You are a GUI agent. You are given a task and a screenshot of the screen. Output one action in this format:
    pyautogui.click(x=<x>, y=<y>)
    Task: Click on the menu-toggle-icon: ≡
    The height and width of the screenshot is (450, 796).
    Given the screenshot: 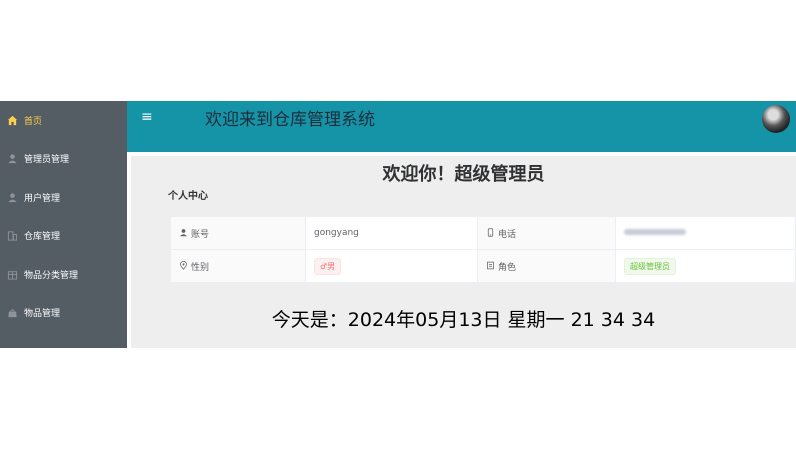 What is the action you would take?
    pyautogui.click(x=147, y=117)
    